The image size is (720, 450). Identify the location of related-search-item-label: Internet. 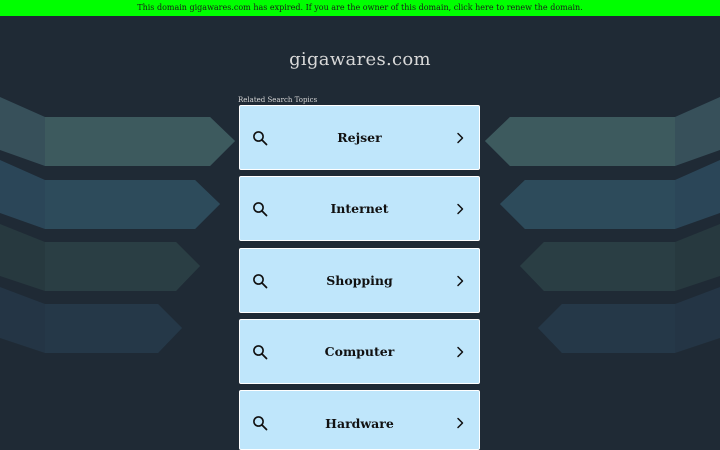
(359, 208).